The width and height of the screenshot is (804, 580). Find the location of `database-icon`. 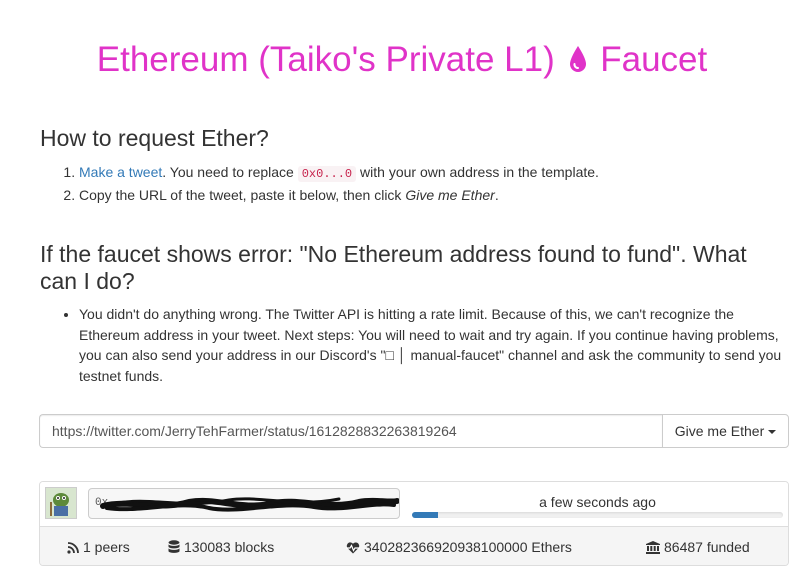

database-icon is located at coordinates (174, 546).